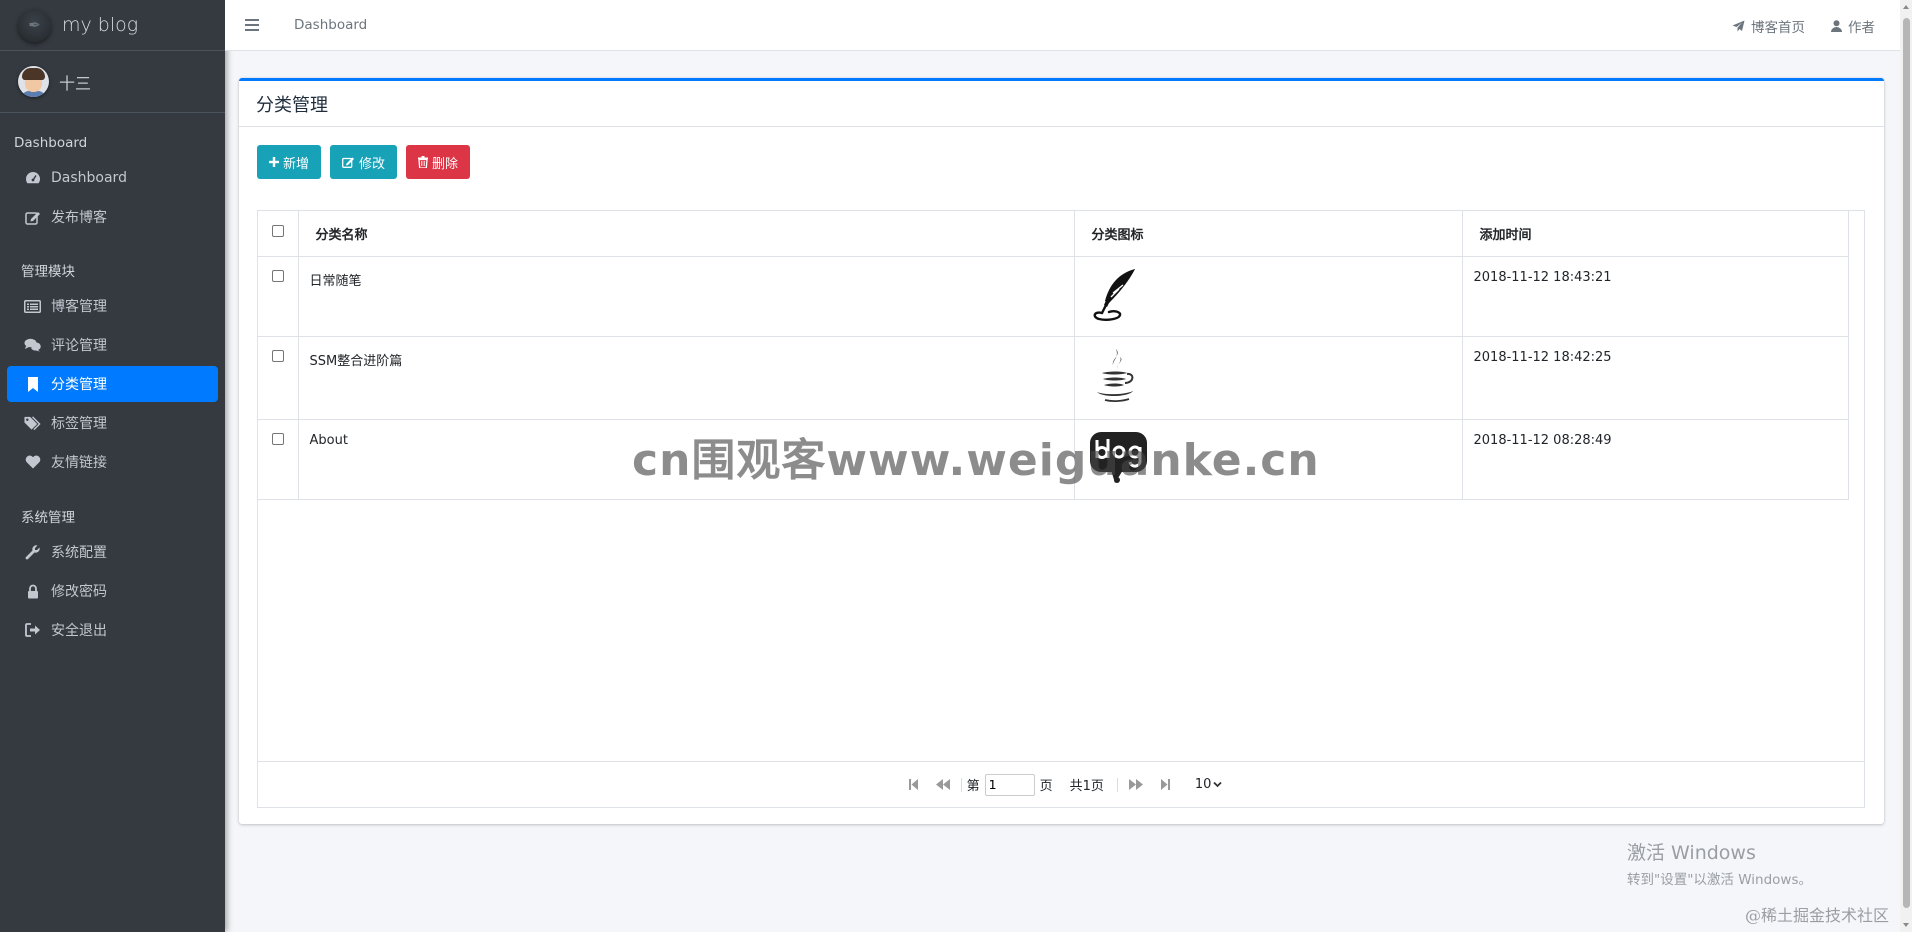  What do you see at coordinates (79, 424) in the screenshot?
I see `sidebar-item-label: 标签管理` at bounding box center [79, 424].